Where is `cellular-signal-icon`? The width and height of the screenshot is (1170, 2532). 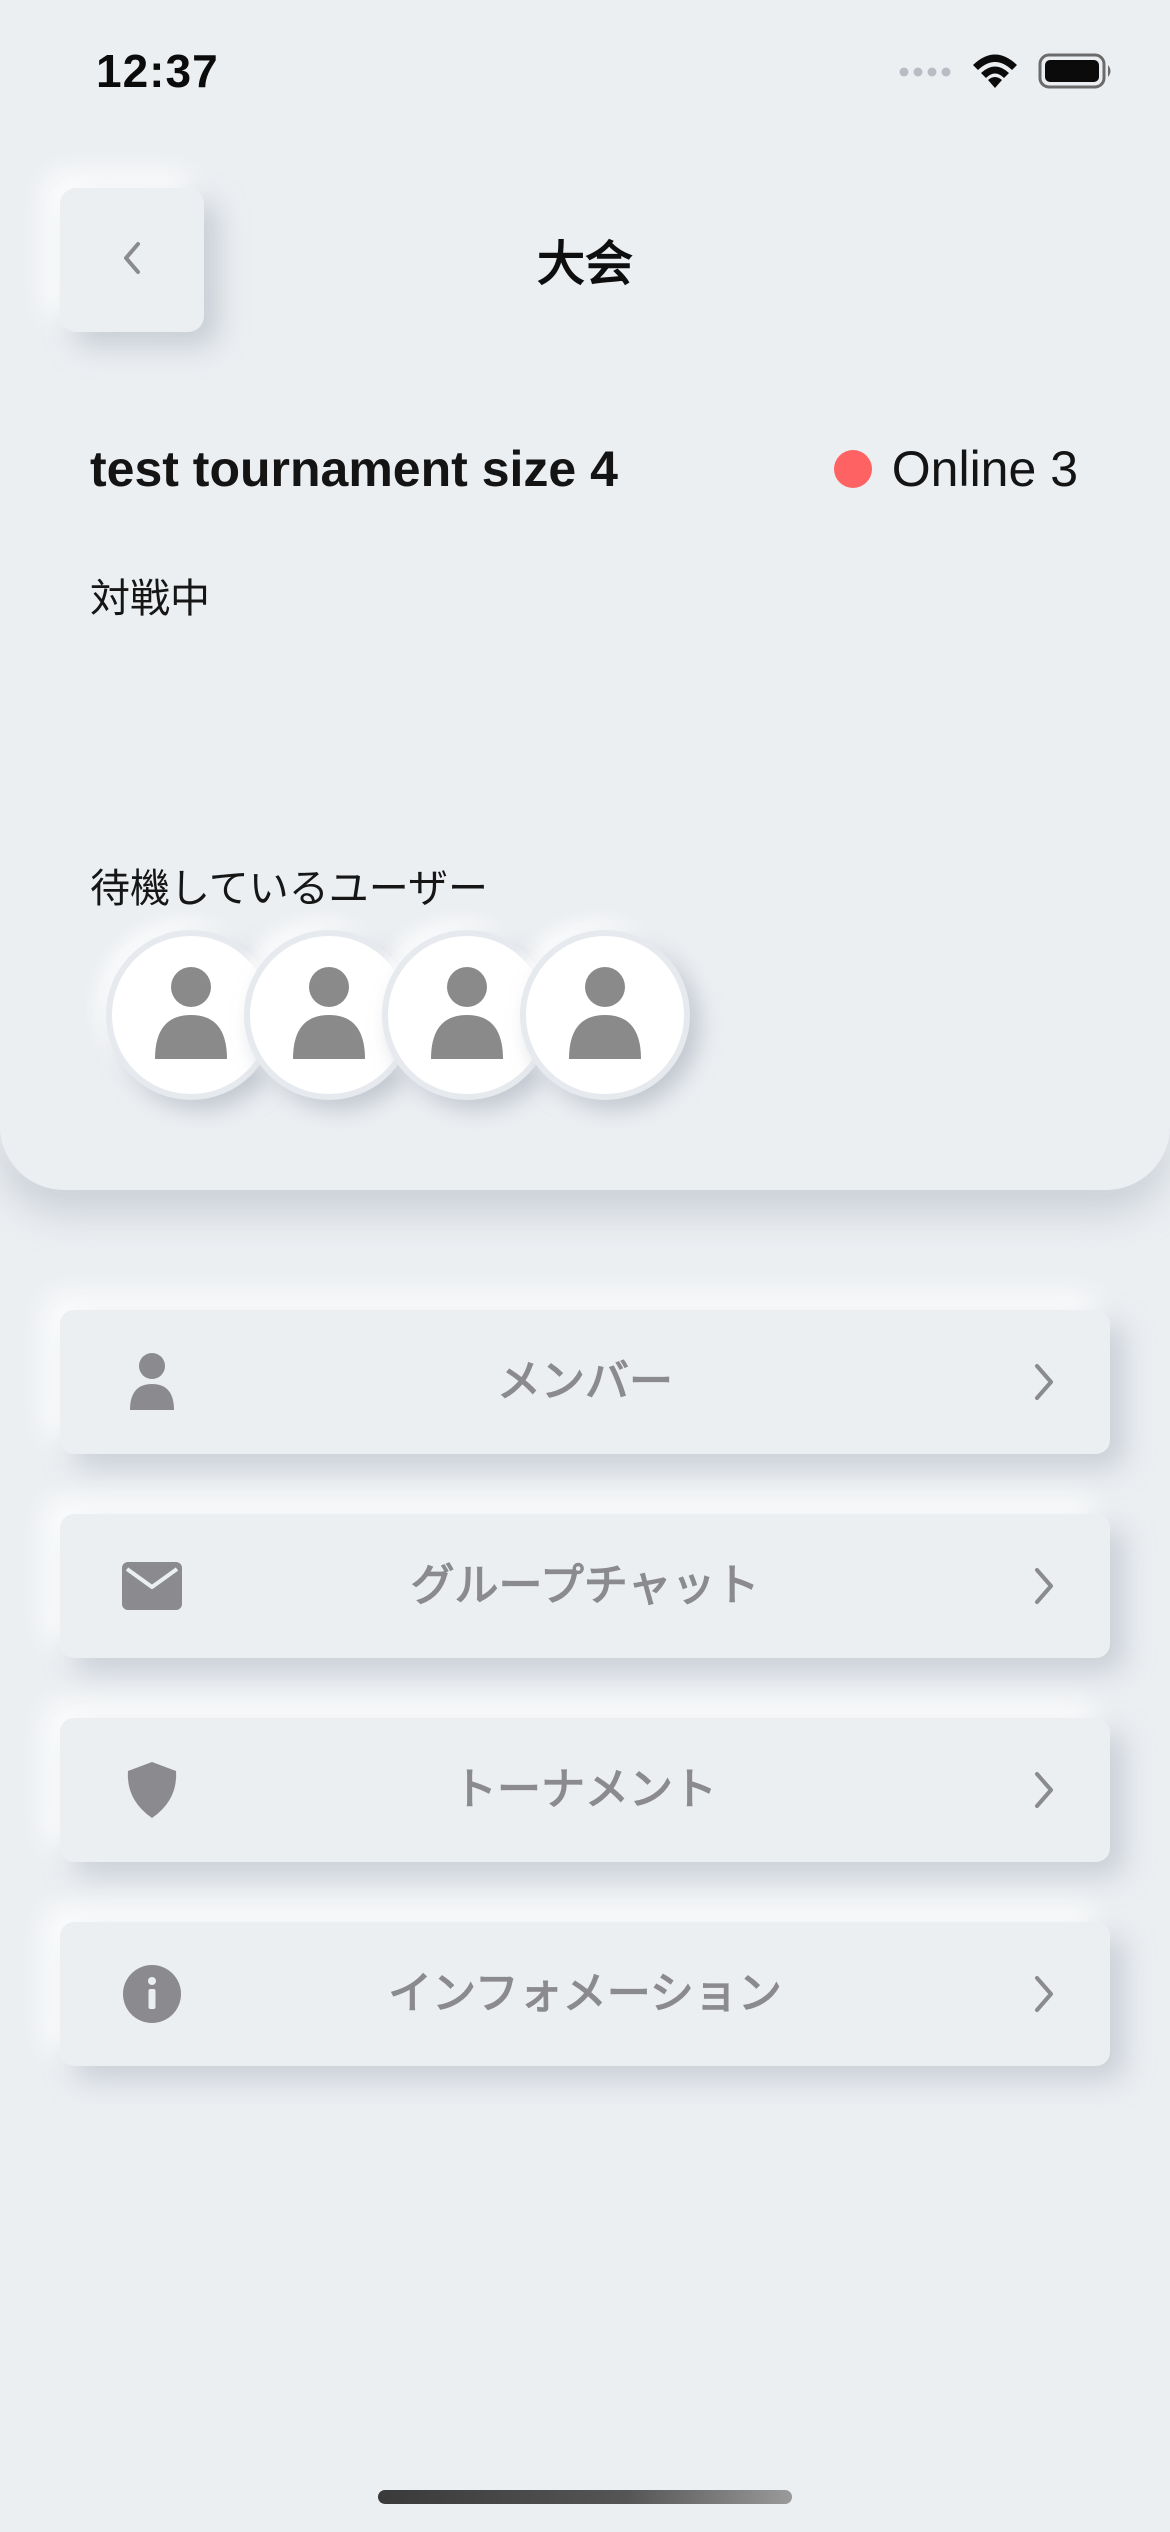
cellular-signal-icon is located at coordinates (925, 73).